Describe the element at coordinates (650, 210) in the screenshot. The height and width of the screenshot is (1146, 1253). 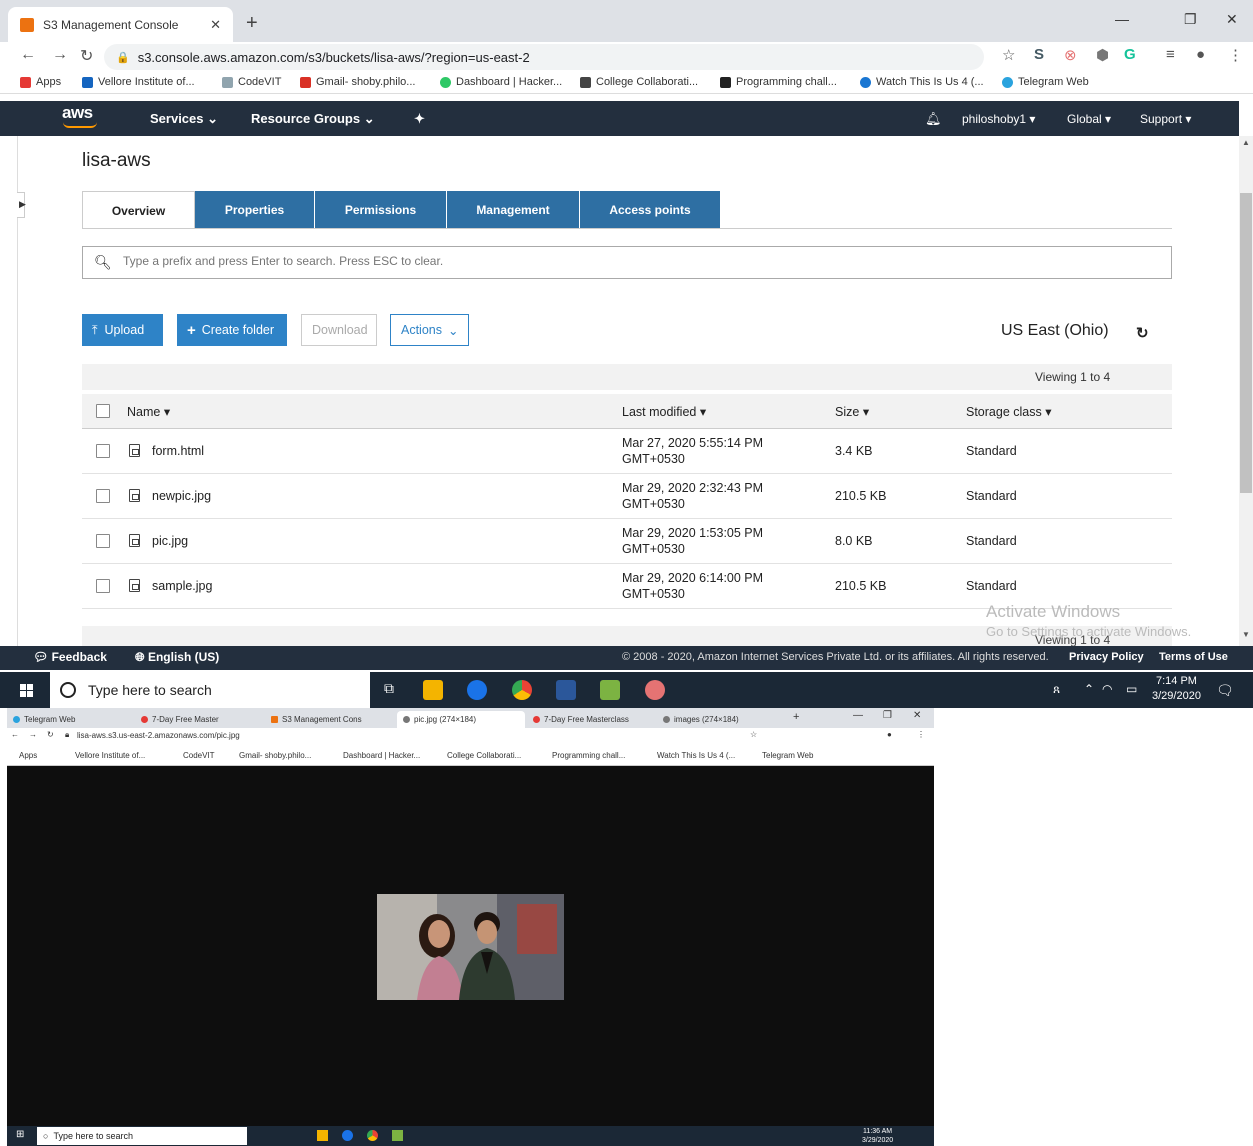
I see `tab-access-points: Access points` at that location.